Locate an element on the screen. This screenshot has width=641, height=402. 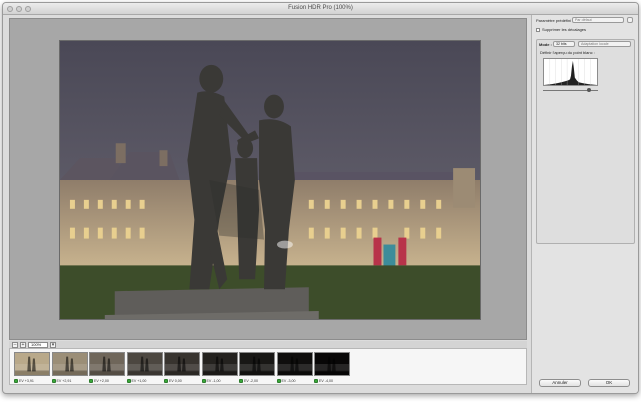
preset-label: Paramètre prédéfini : is located at coordinates (555, 20).